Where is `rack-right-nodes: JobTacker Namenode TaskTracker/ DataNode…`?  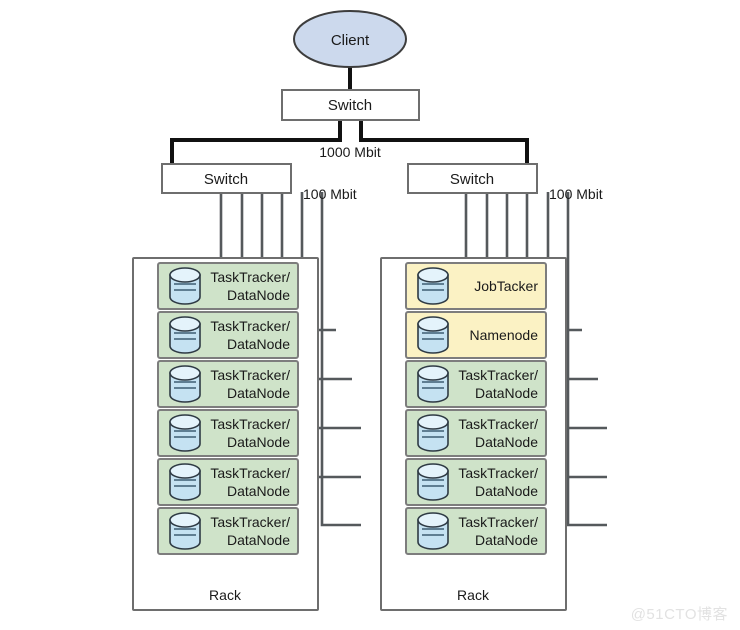 rack-right-nodes: JobTacker Namenode TaskTracker/ DataNode… is located at coordinates (476, 432).